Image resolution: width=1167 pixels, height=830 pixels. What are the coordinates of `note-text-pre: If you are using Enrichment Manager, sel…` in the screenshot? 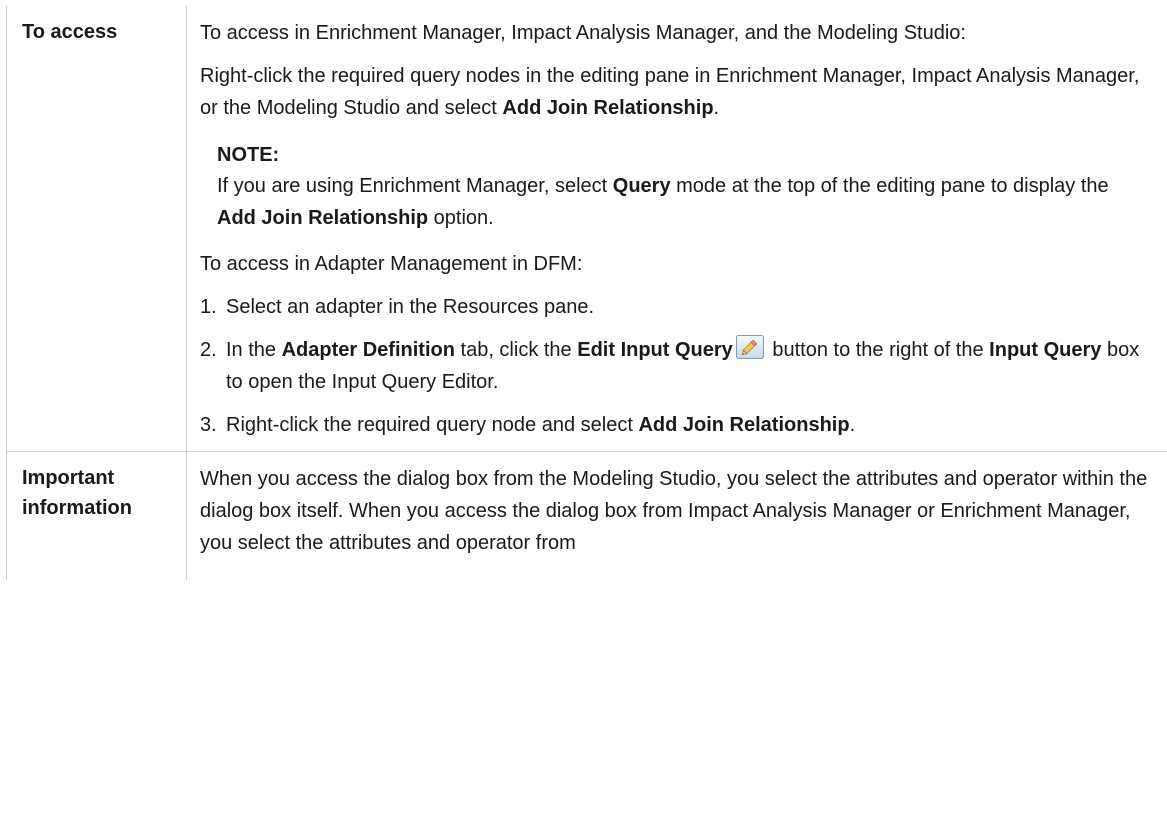 It's located at (415, 186).